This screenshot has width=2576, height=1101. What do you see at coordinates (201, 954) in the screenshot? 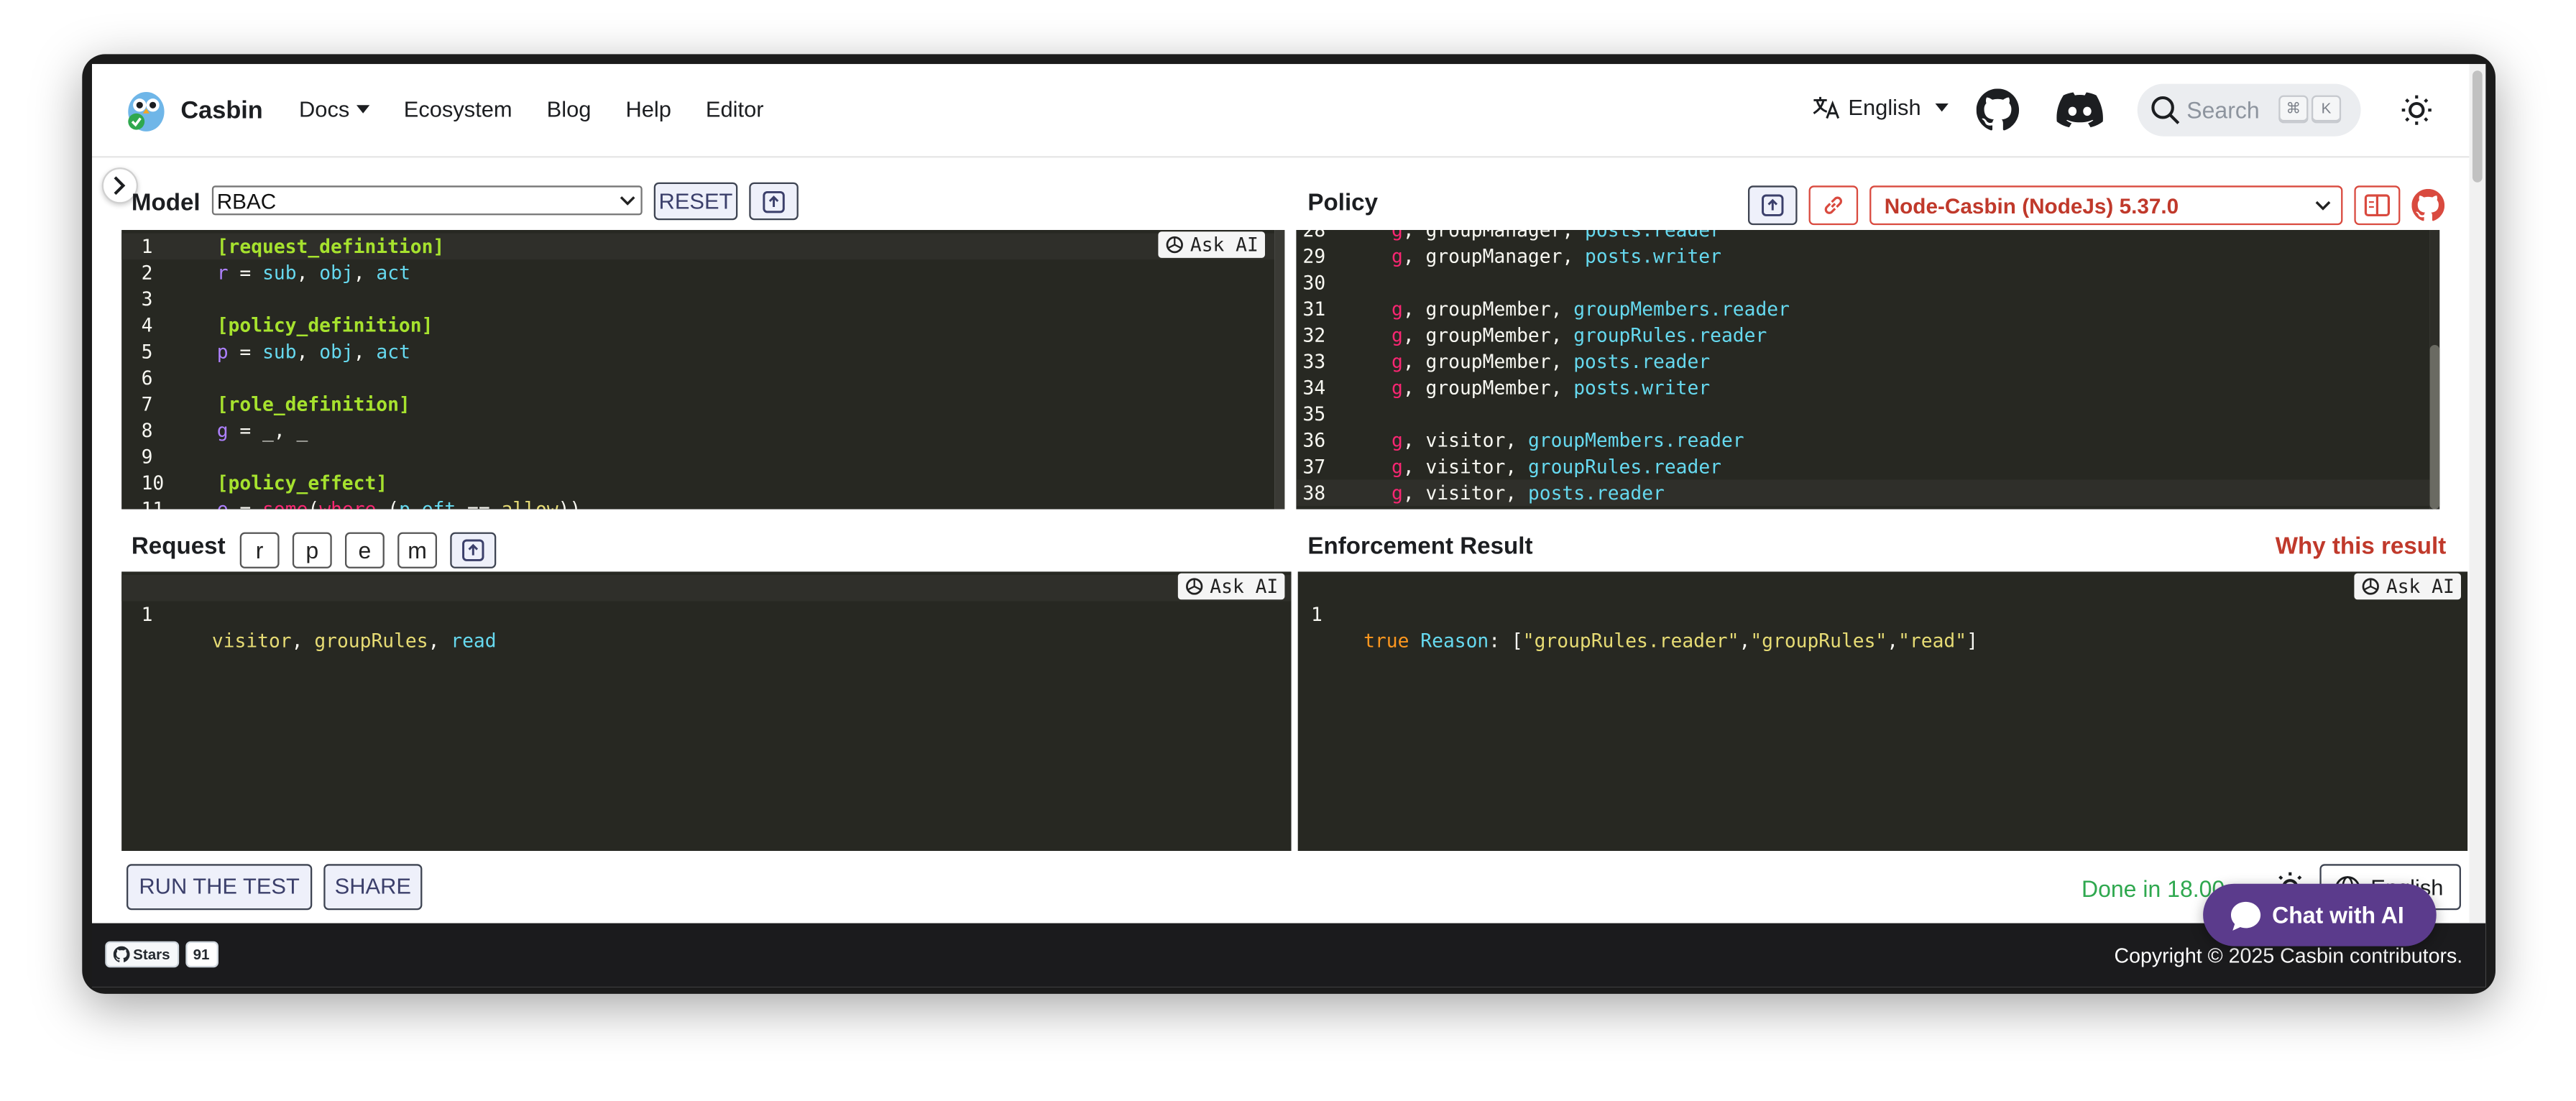
I see `stars-count: 91` at bounding box center [201, 954].